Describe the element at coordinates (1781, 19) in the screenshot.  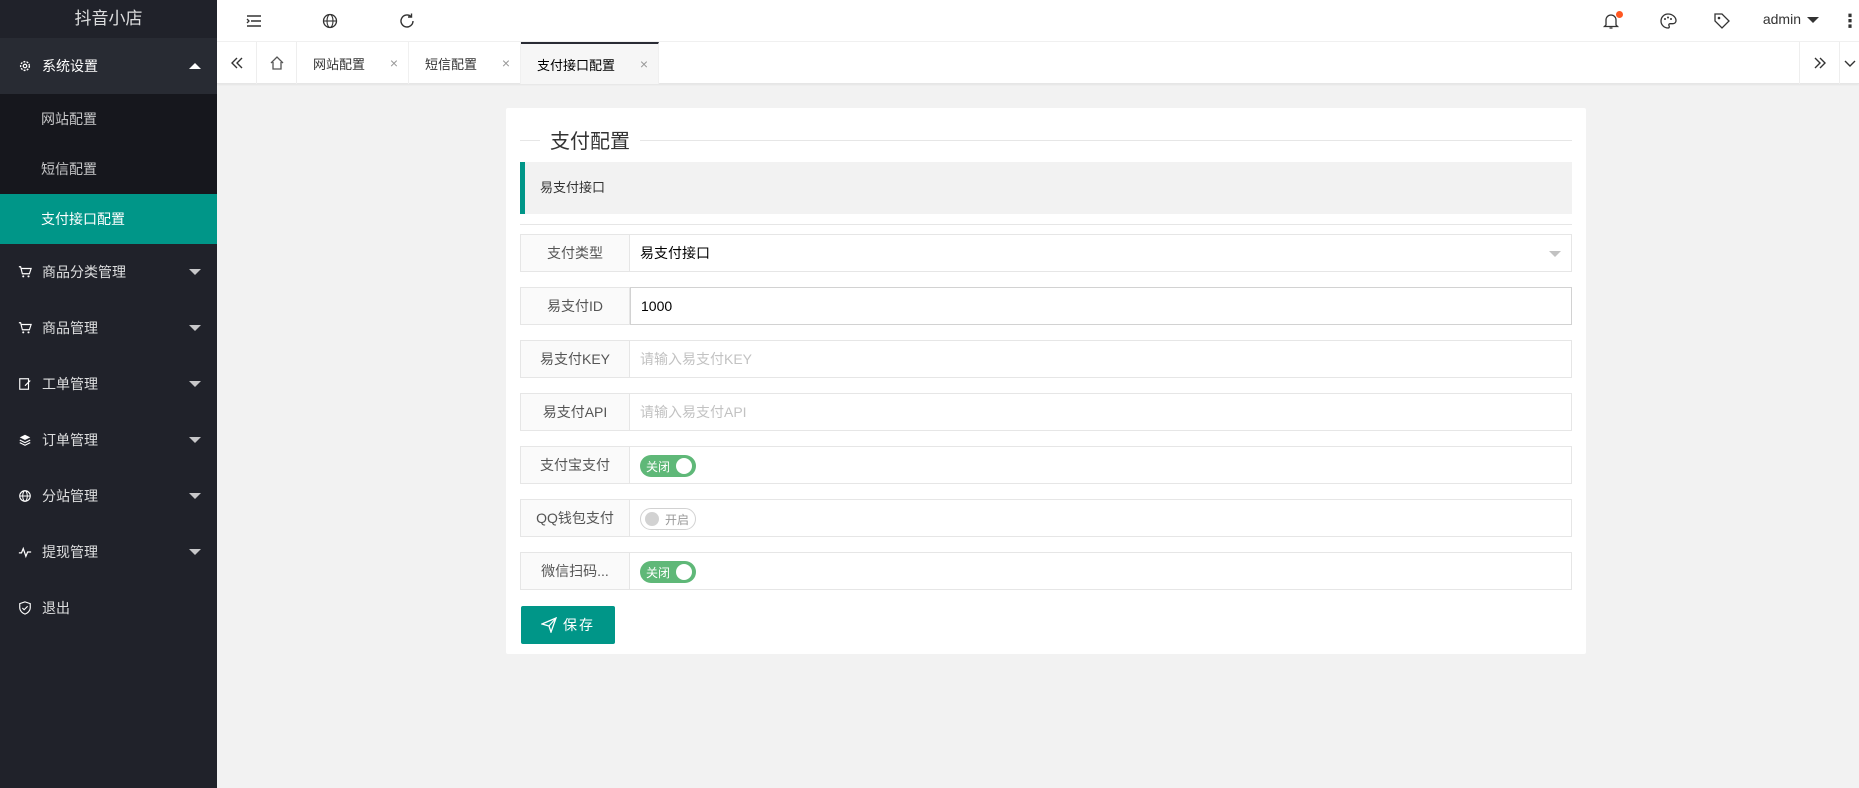
I see `username-label: admin` at that location.